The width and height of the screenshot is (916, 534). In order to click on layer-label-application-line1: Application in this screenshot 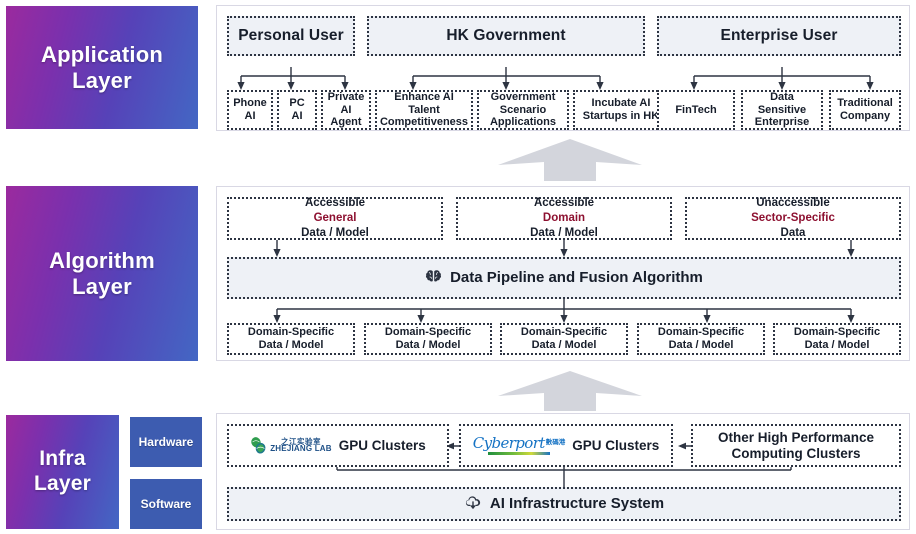, I will do `click(102, 54)`.